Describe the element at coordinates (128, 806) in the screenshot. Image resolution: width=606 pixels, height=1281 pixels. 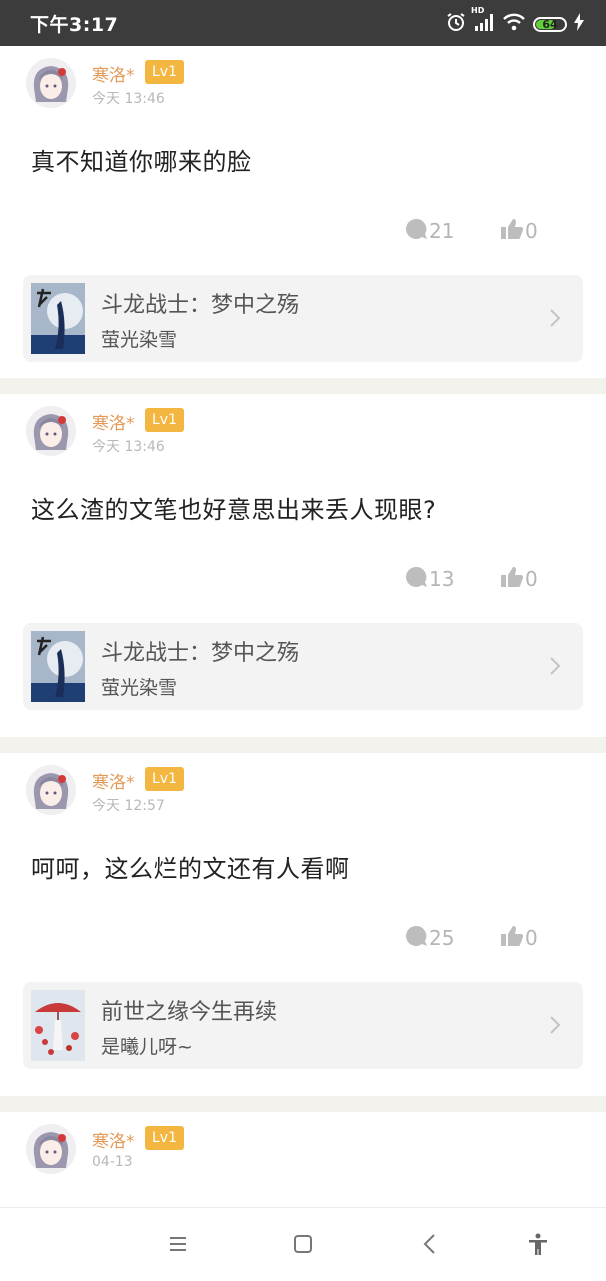
I see `post-time: 今天 12:57` at that location.